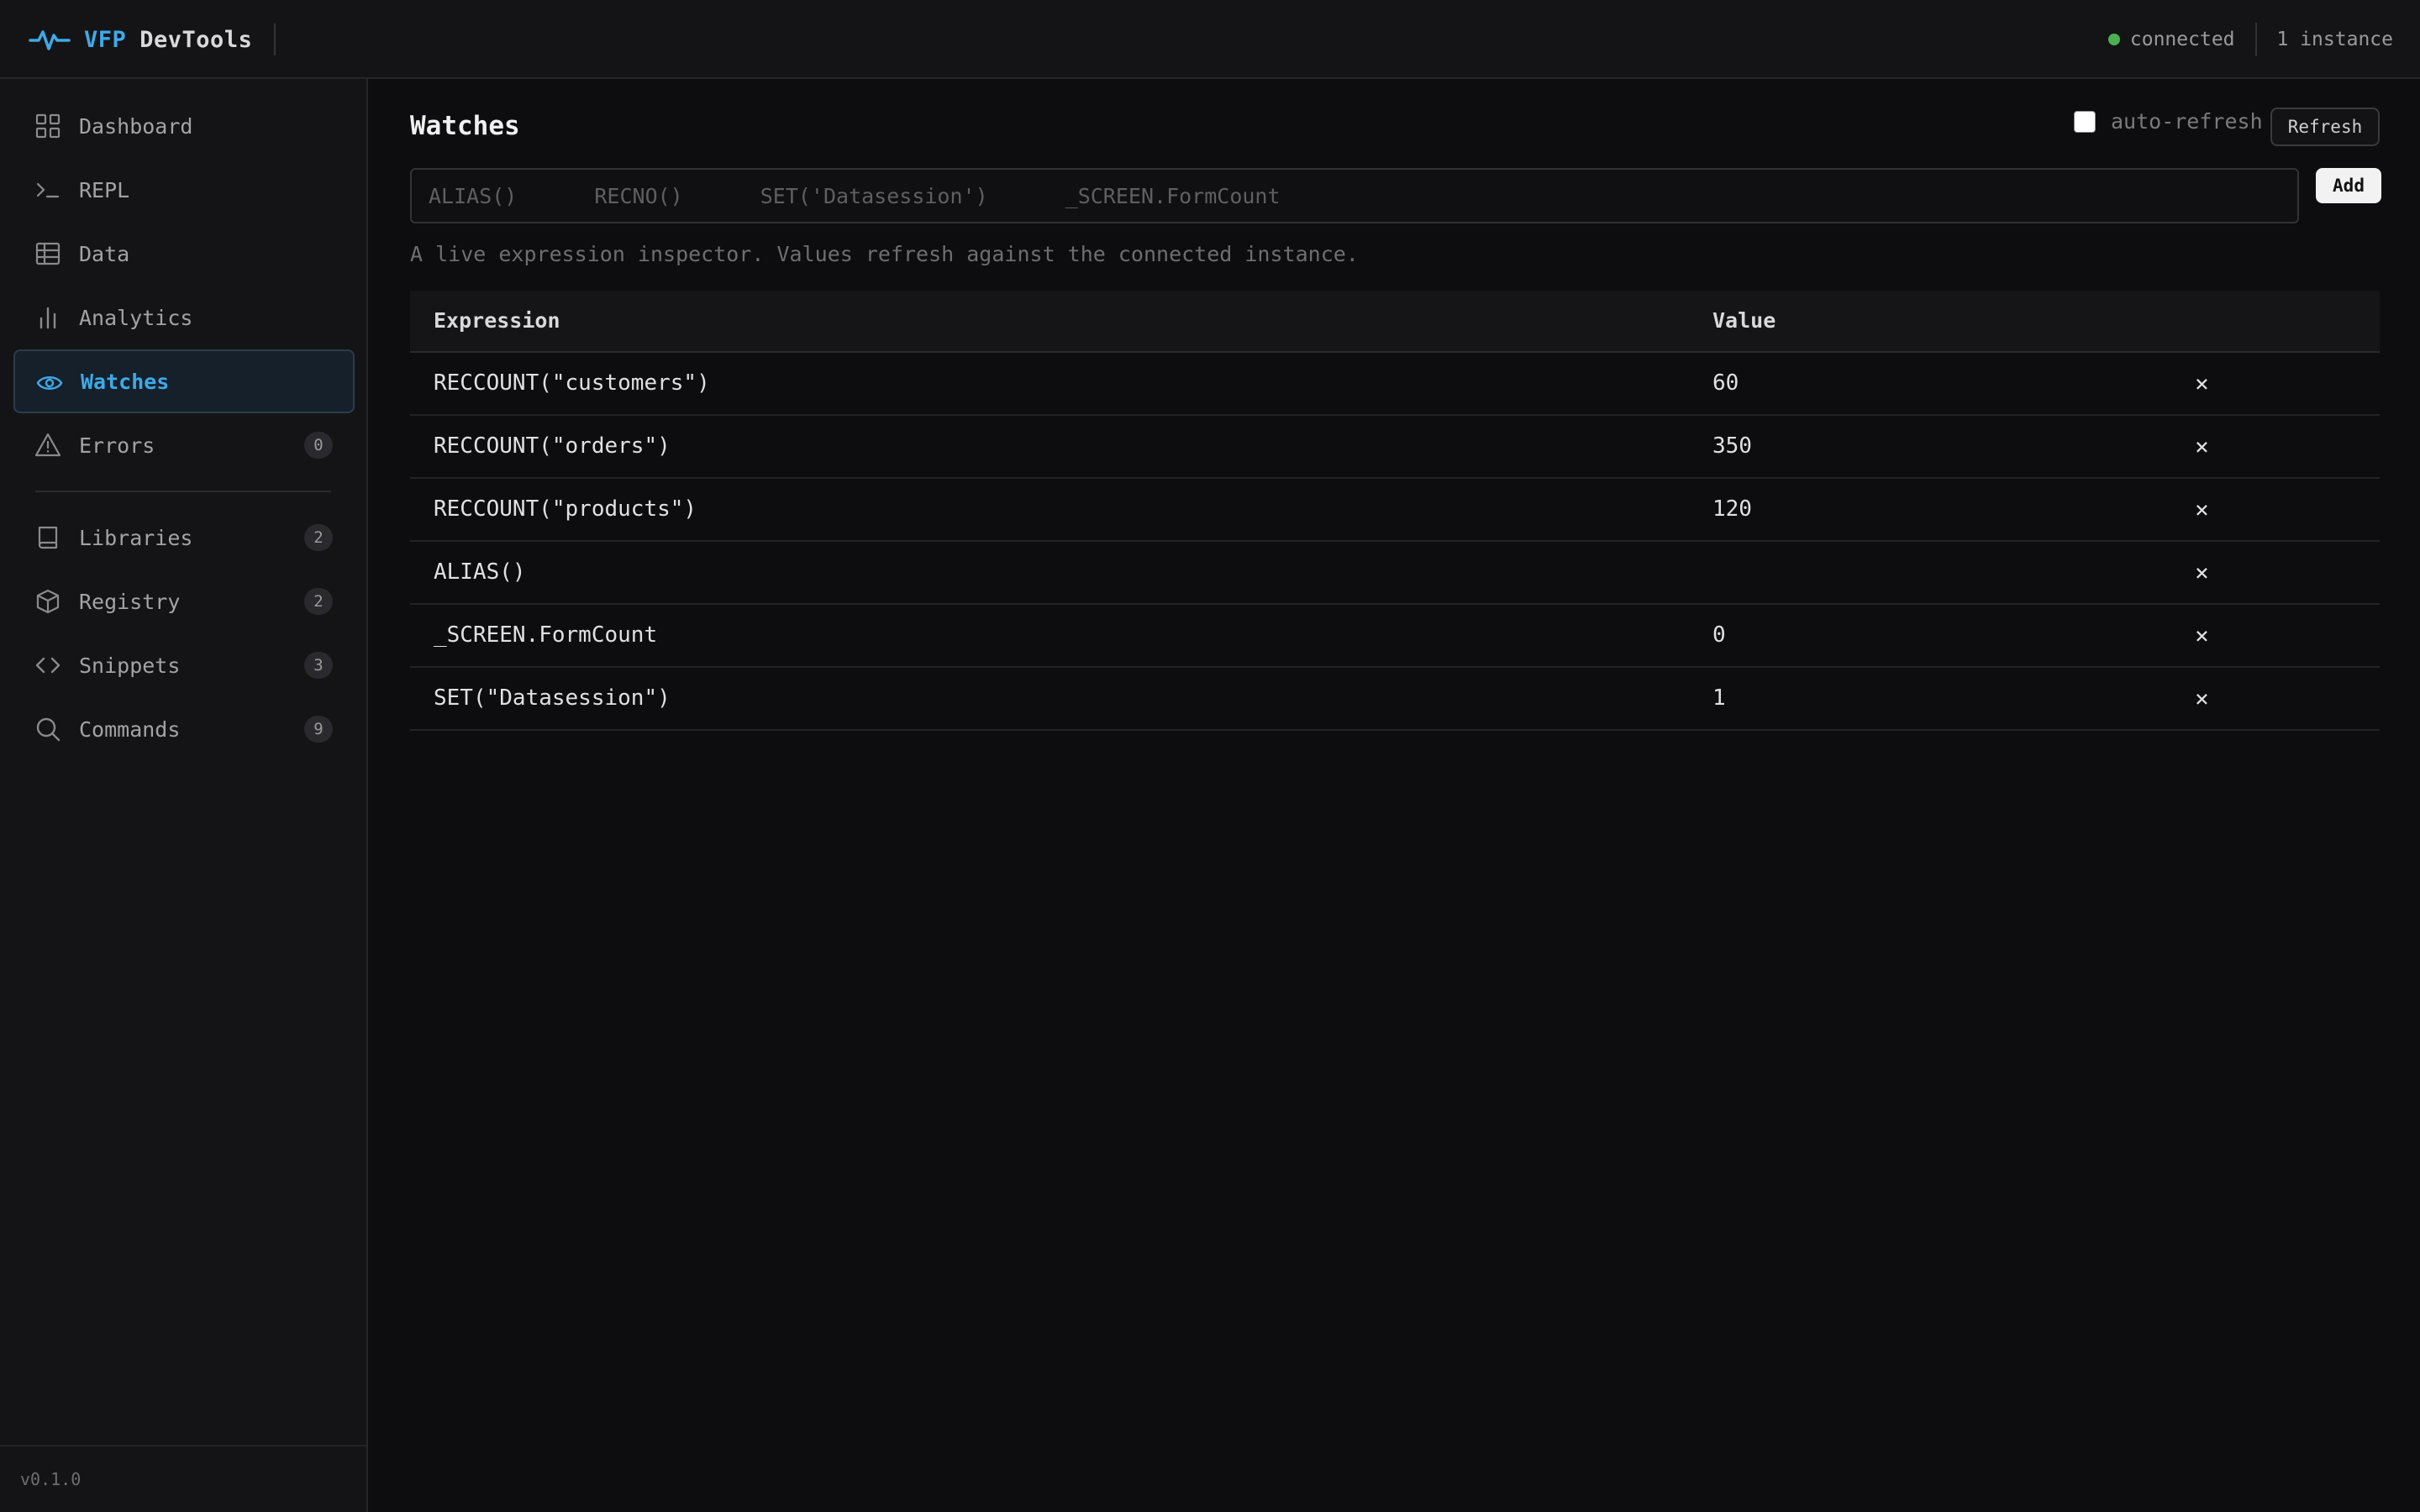  What do you see at coordinates (1173, 195) in the screenshot?
I see `placeholder-hint: _SCREEN.FormCount` at bounding box center [1173, 195].